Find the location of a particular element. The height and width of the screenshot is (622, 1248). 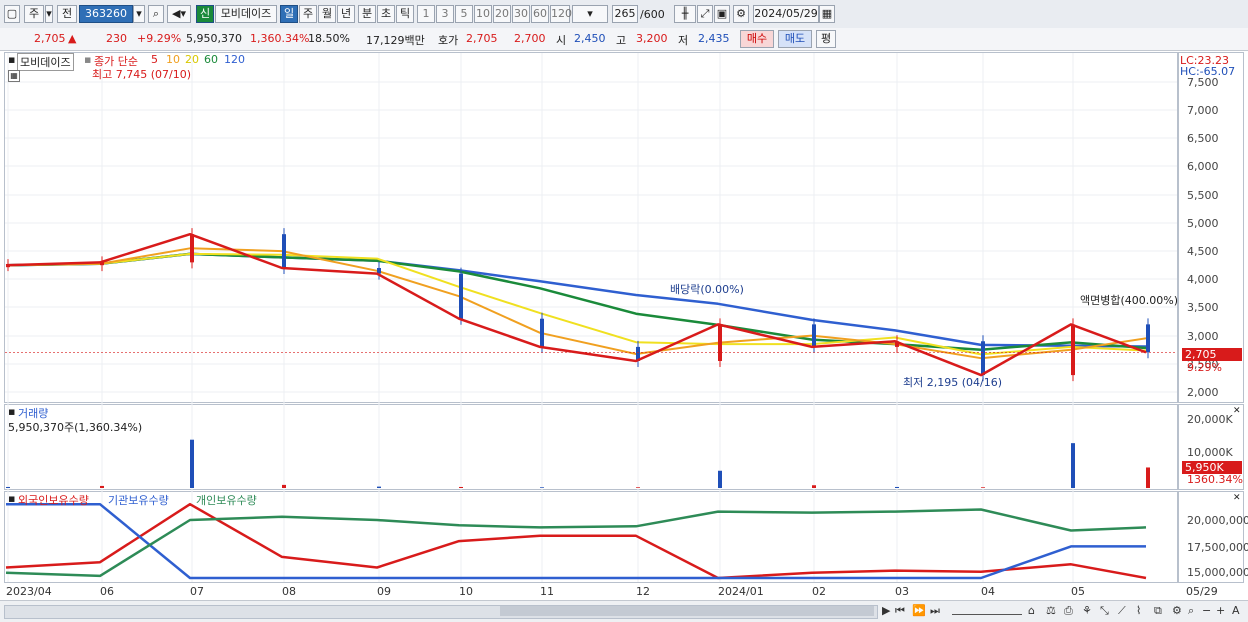

fib-icon: ⌇ is located at coordinates (1138, 610).